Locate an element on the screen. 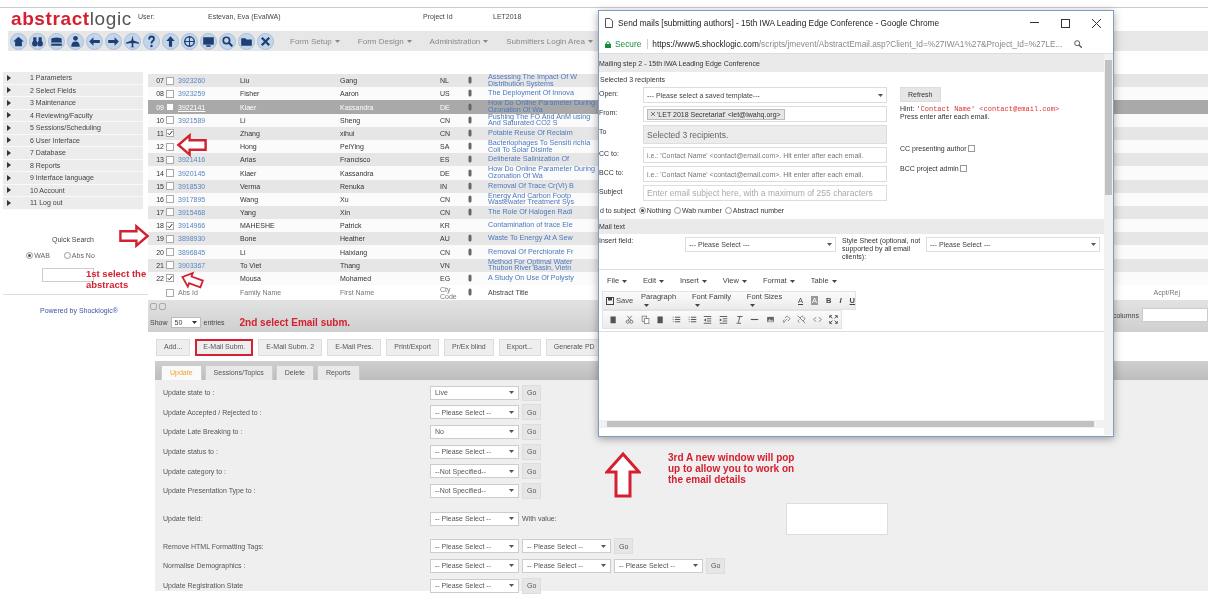  secure-label: Secure is located at coordinates (632, 44).